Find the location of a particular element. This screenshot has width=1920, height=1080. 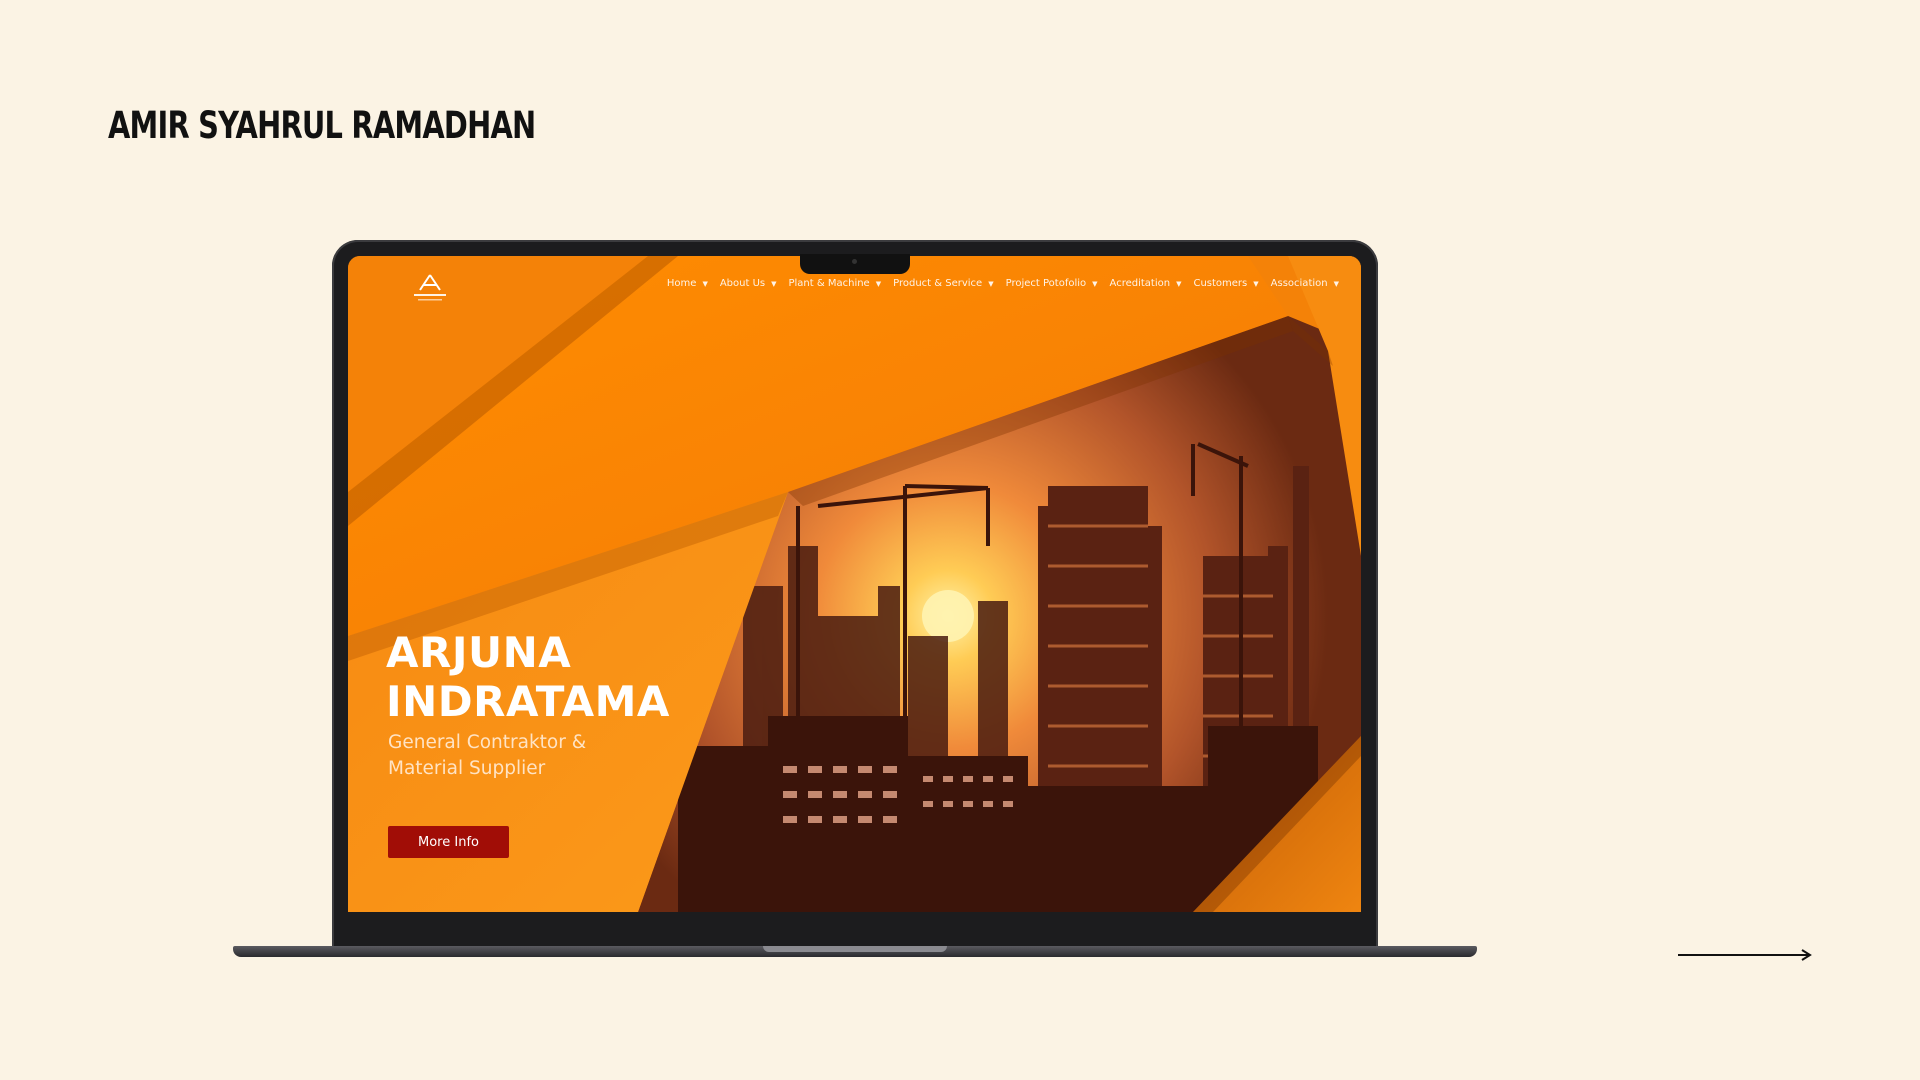

nav-item-association: Association ▼ is located at coordinates (1305, 283).